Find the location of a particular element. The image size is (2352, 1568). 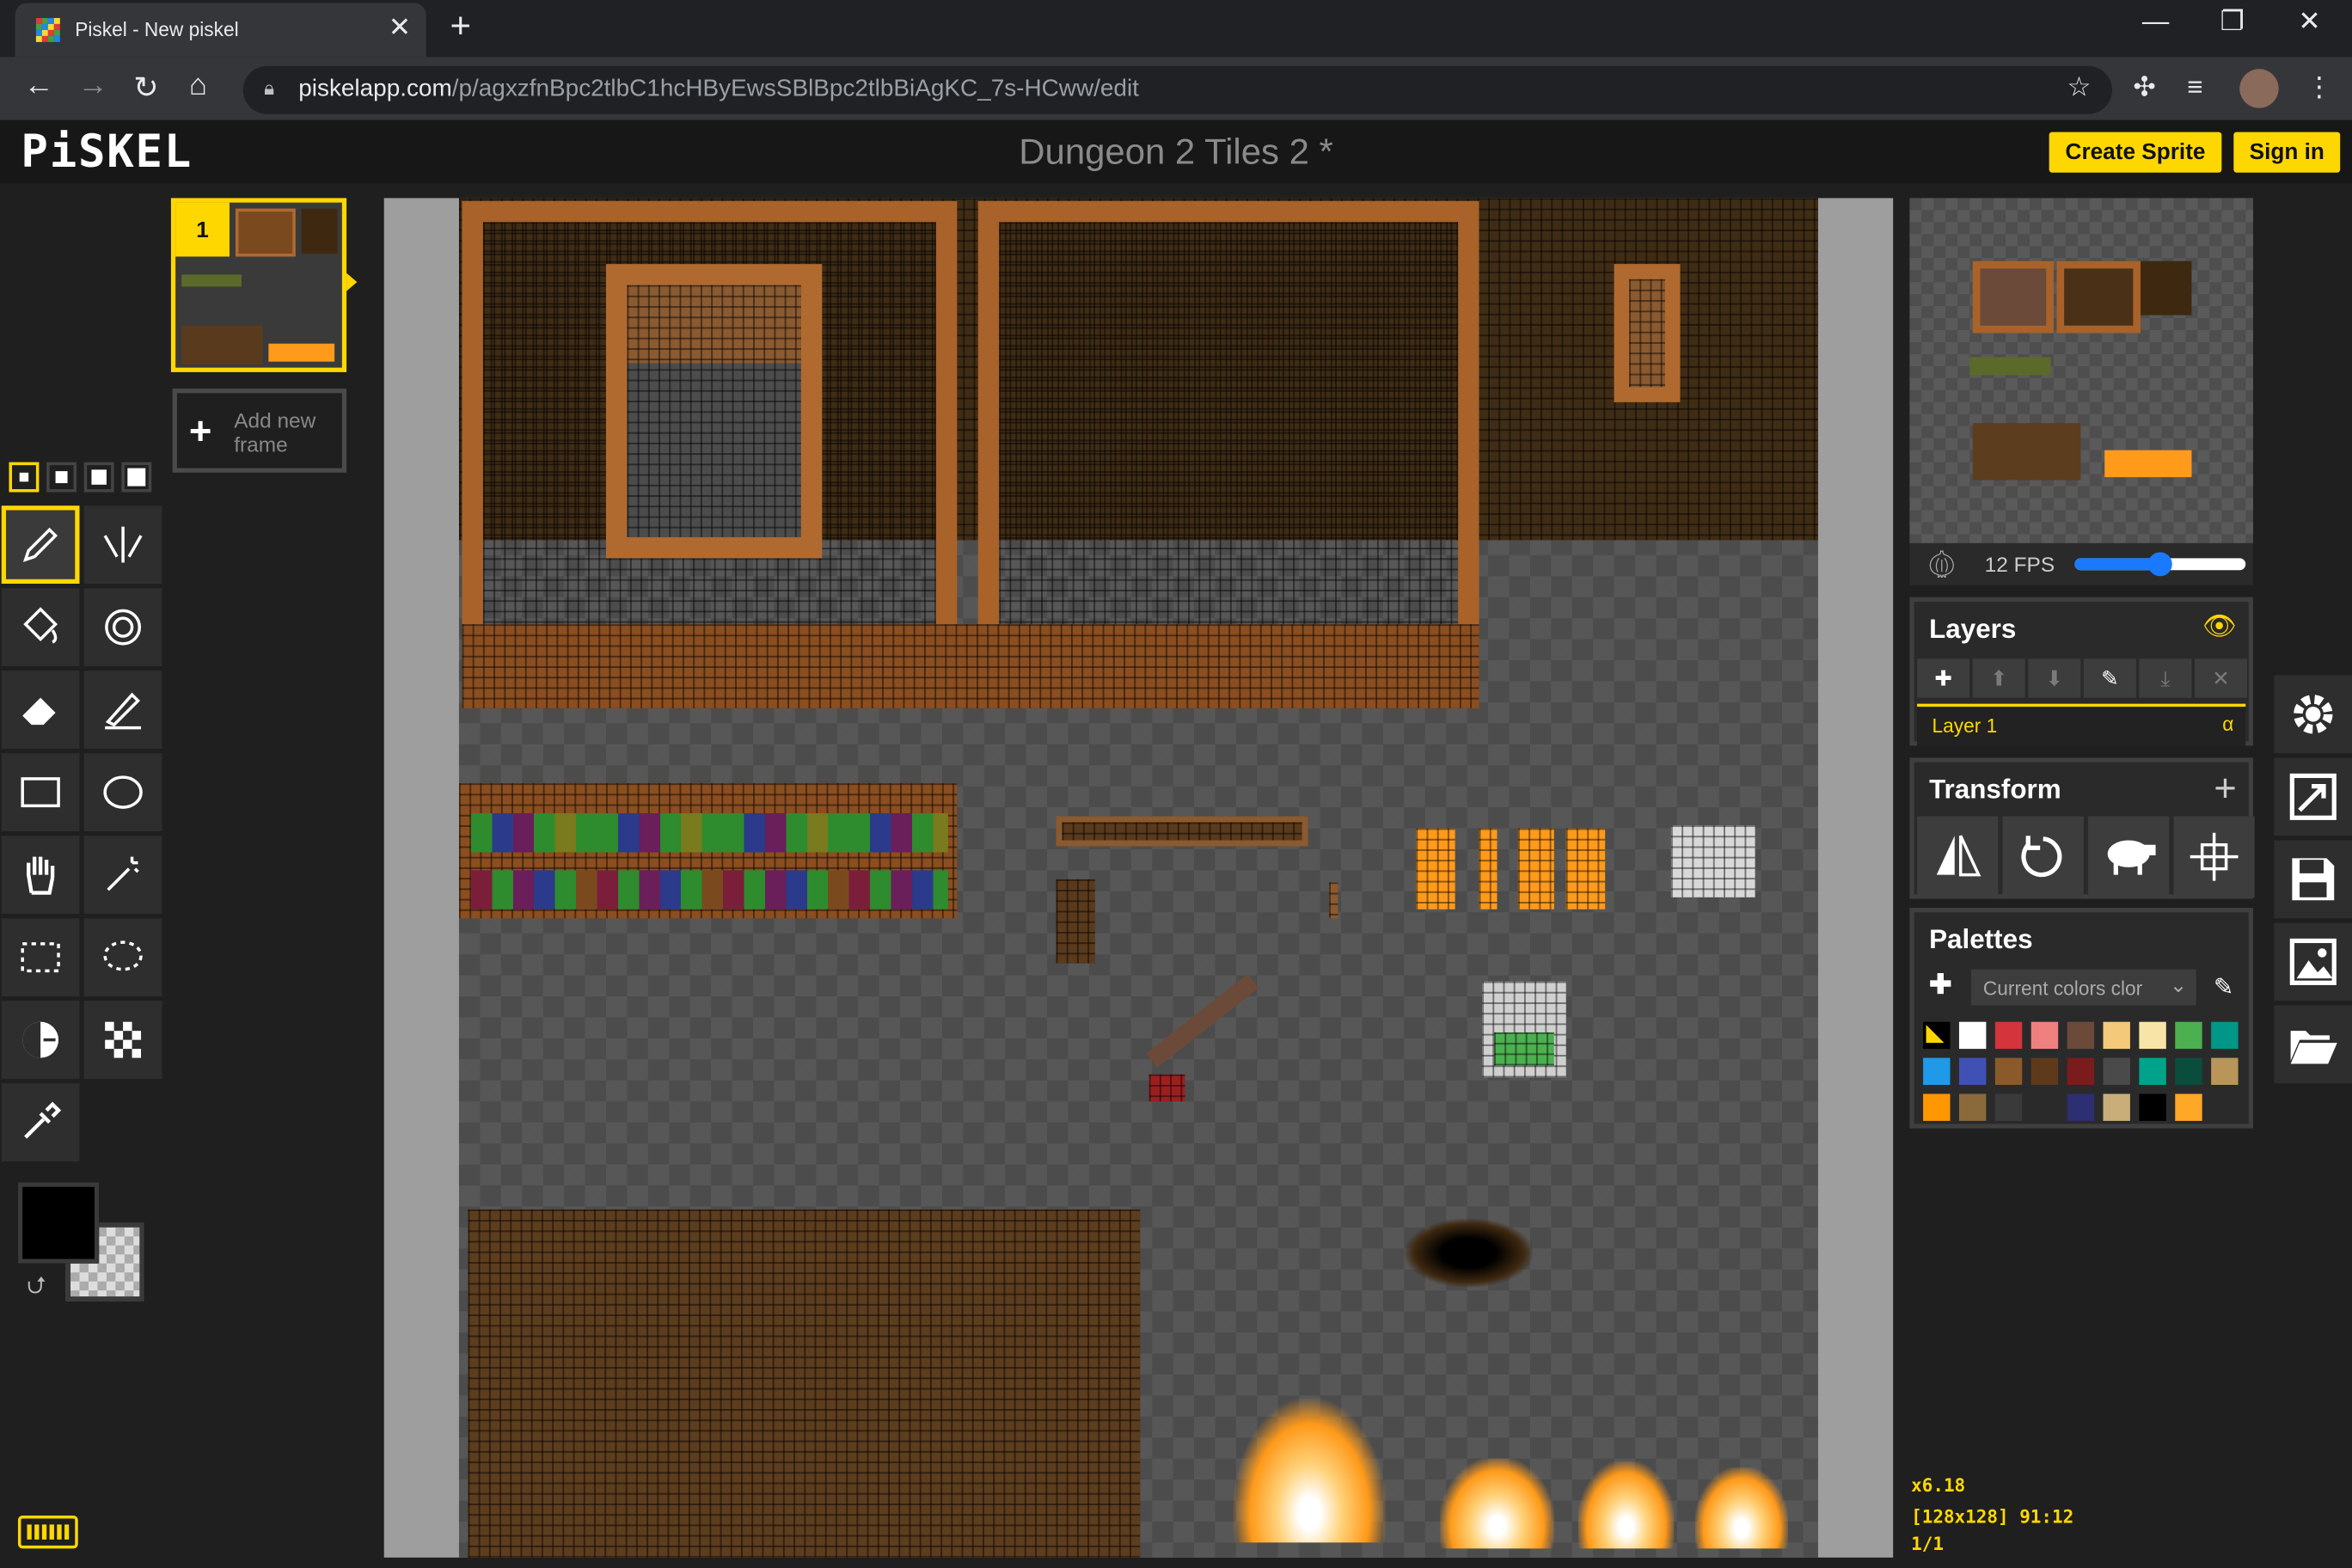

vertical-mirror-pen-tool is located at coordinates (122, 544).